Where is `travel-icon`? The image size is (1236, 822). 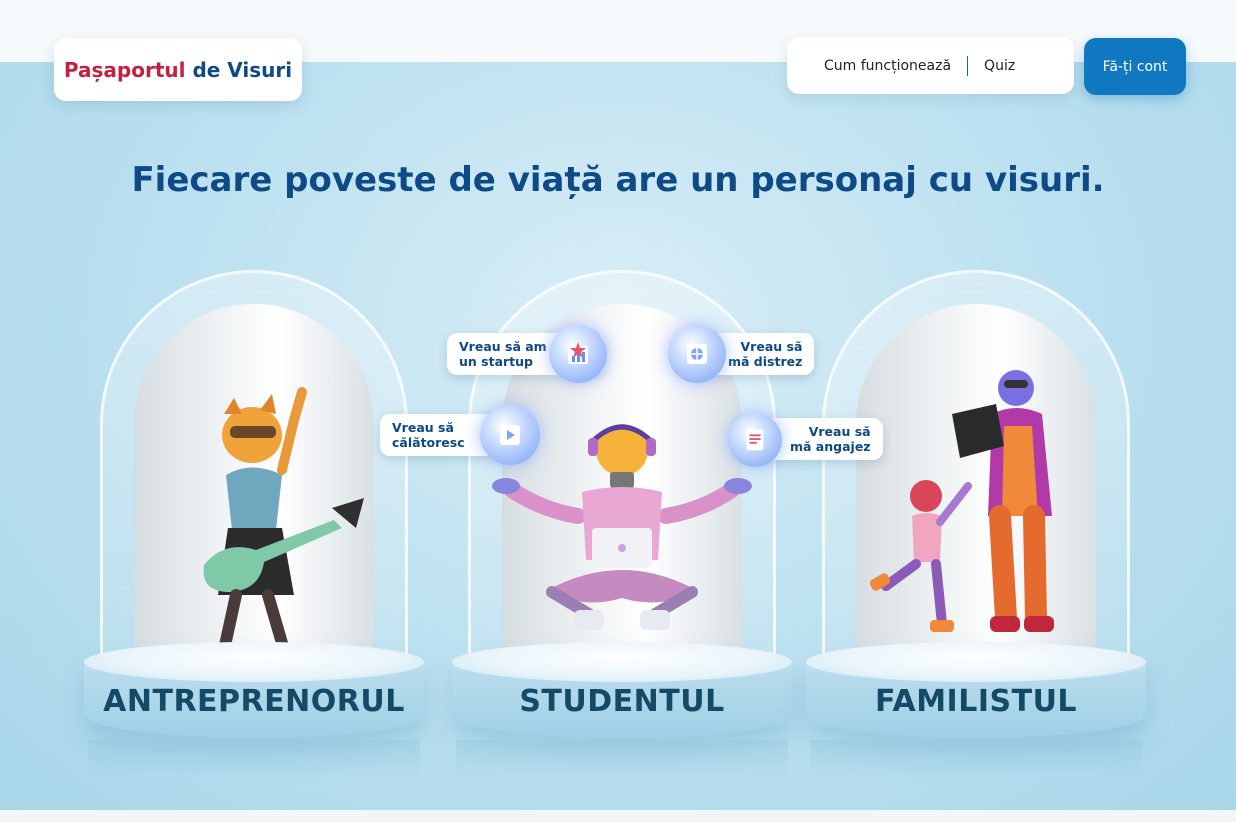
travel-icon is located at coordinates (510, 435).